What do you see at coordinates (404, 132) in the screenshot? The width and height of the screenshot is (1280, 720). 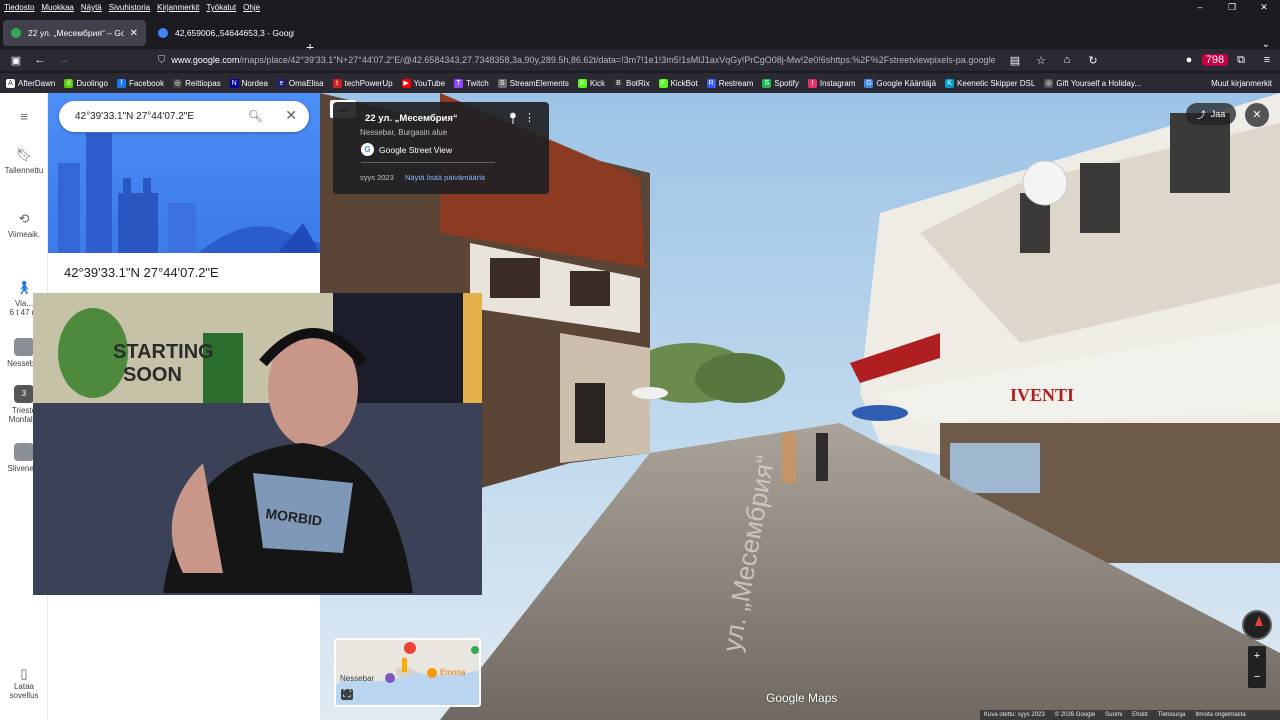 I see `street-view-subtitle: Nessebar, Burgasin alue` at bounding box center [404, 132].